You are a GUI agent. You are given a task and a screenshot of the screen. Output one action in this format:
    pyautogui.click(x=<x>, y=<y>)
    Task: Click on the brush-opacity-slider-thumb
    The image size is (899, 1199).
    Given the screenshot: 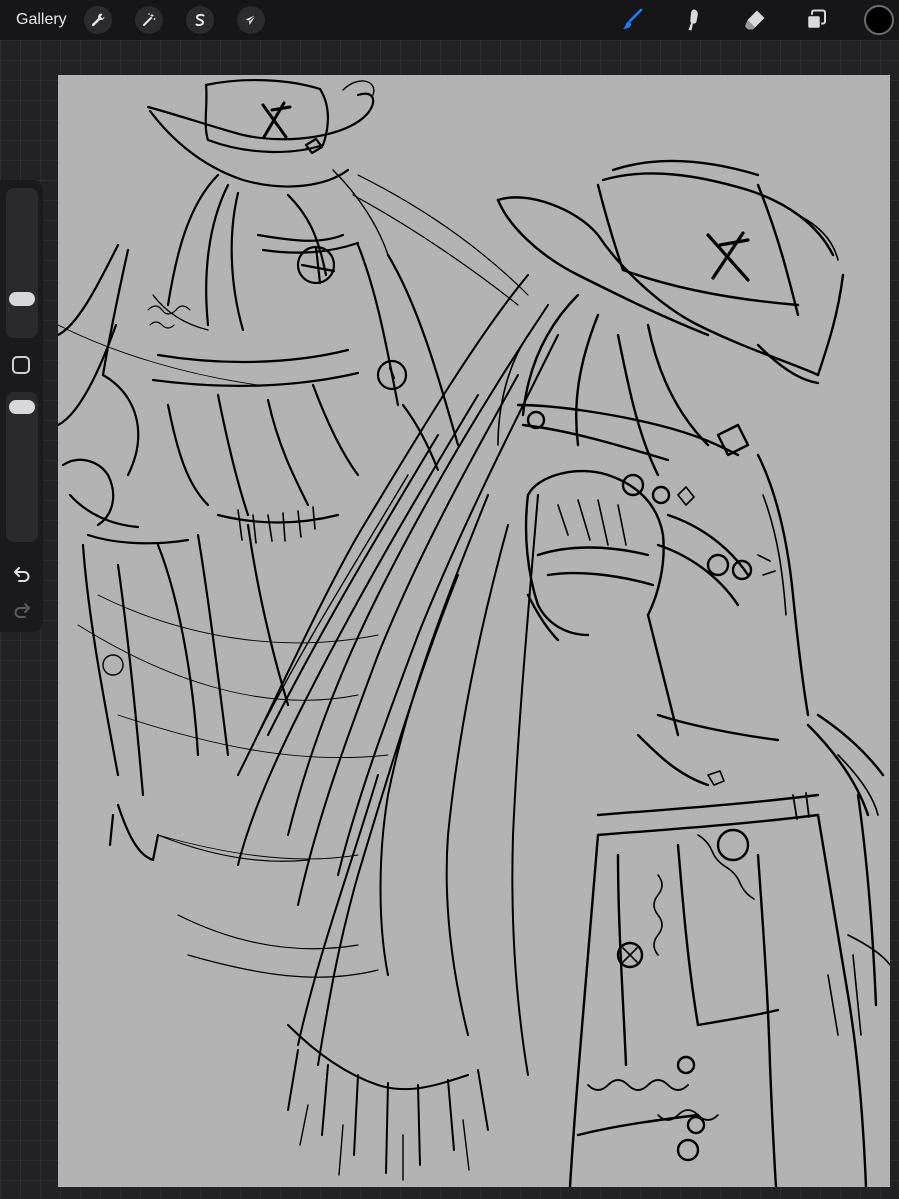 What is the action you would take?
    pyautogui.click(x=22, y=407)
    